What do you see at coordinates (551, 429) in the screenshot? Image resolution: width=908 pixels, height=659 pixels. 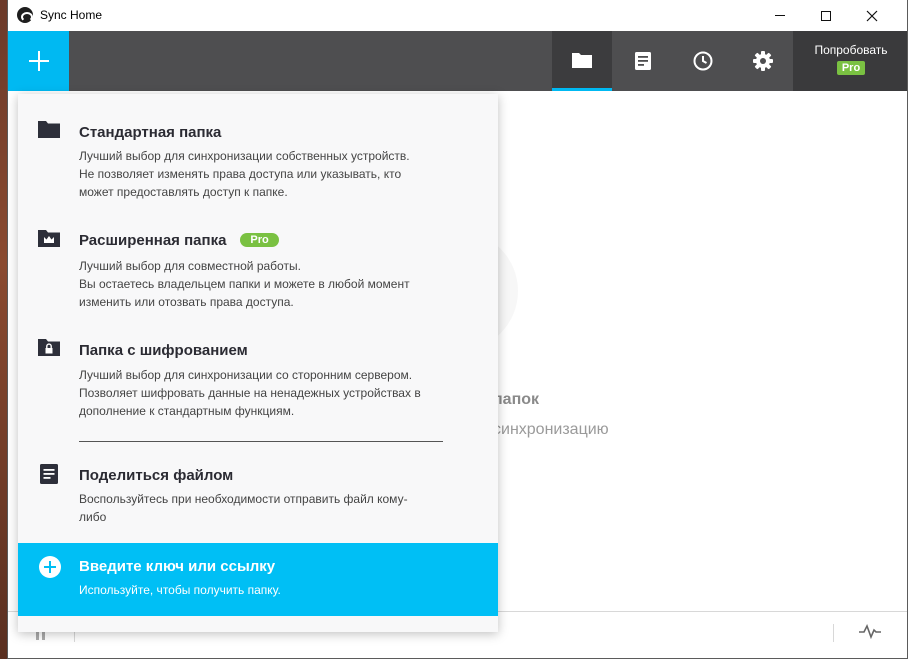 I see `empty-state-subtitle: синхронизацию` at bounding box center [551, 429].